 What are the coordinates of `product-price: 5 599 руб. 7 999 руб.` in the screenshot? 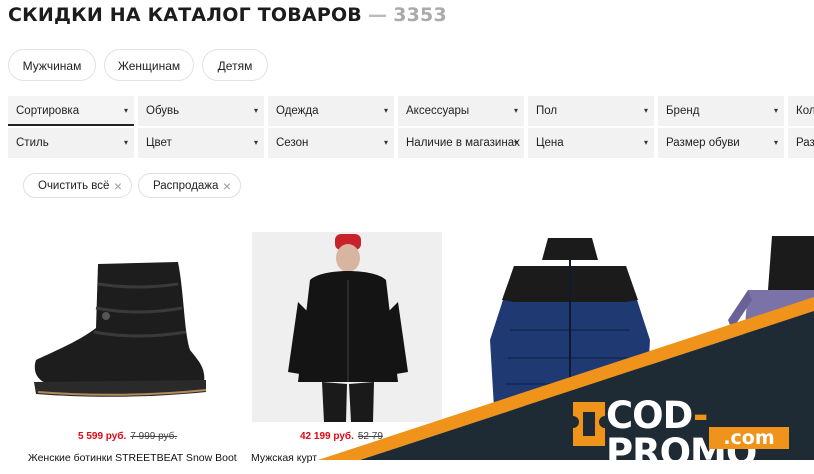 It's located at (127, 436).